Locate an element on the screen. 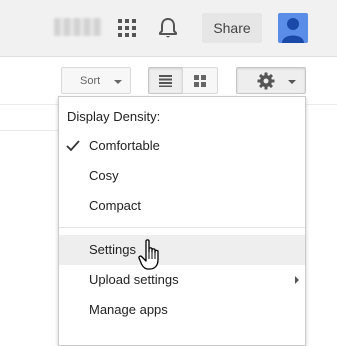 This screenshot has height=346, width=337. menu-item-label: Comfortable is located at coordinates (124, 145).